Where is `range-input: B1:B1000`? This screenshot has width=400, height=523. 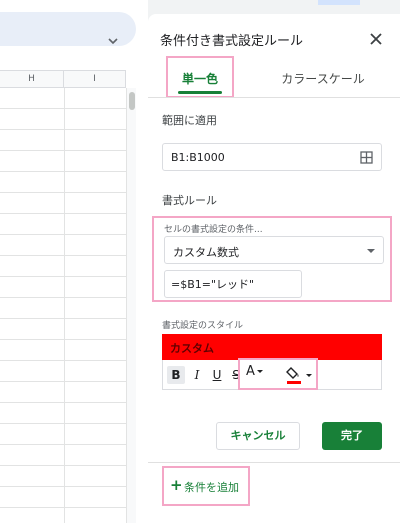 range-input: B1:B1000 is located at coordinates (272, 157).